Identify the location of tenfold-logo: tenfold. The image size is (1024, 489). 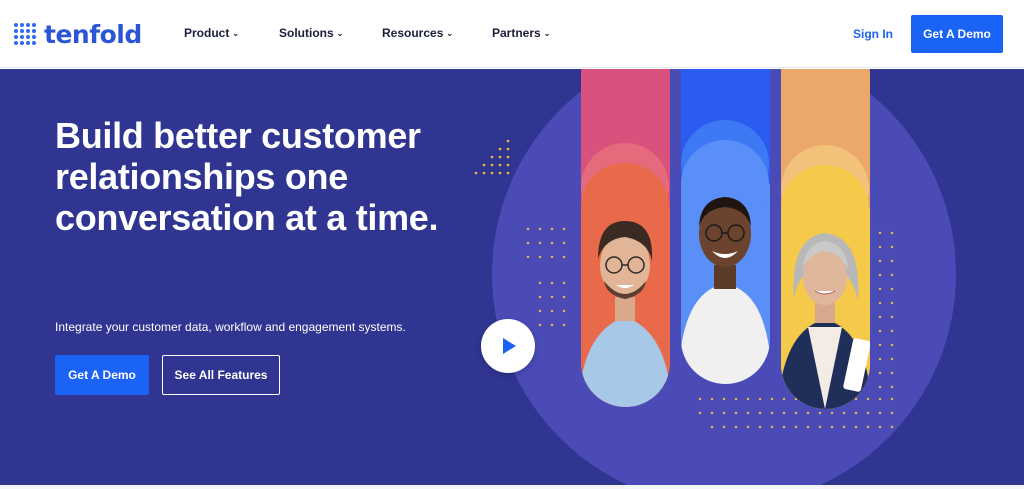
(78, 34).